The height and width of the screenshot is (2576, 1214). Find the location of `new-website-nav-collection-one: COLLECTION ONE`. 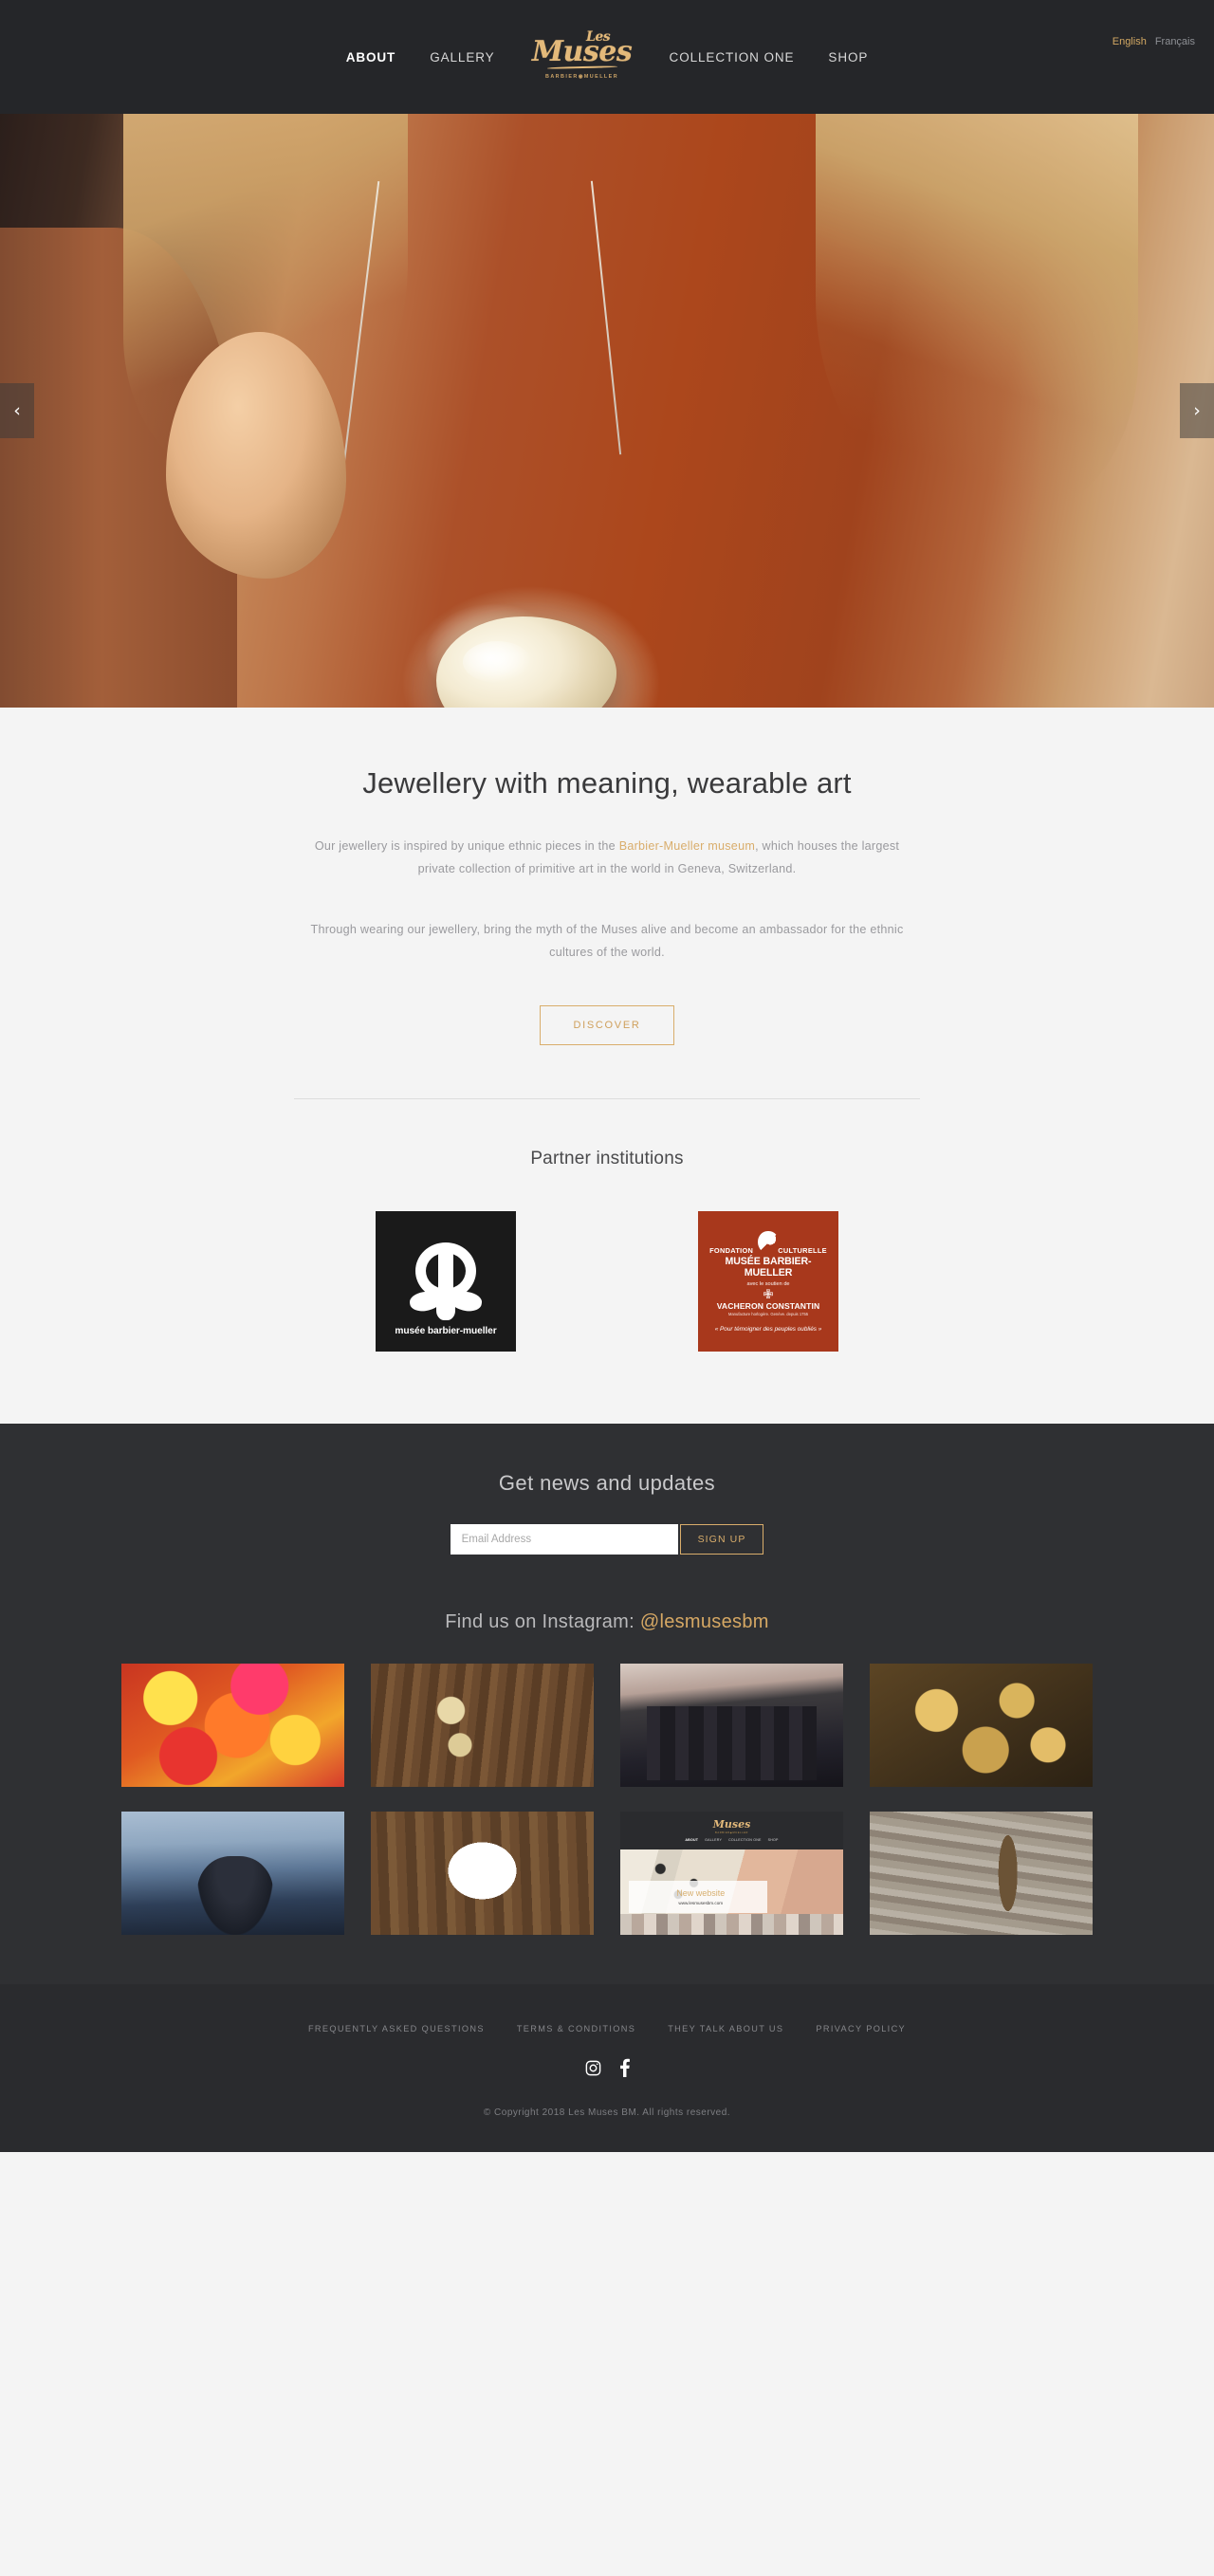

new-website-nav-collection-one: COLLECTION ONE is located at coordinates (745, 1840).